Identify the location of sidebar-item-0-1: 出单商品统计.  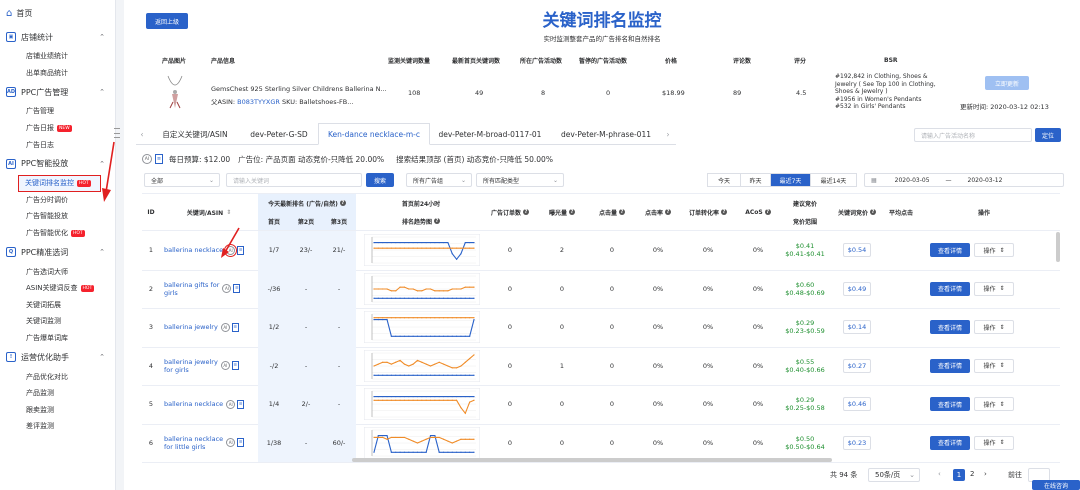
(57, 73).